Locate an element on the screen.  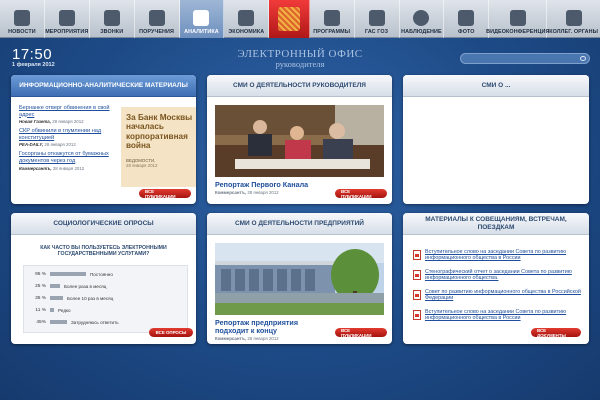
nav-item-gas-goz: ГАС ГОЗ is located at coordinates (377, 19).